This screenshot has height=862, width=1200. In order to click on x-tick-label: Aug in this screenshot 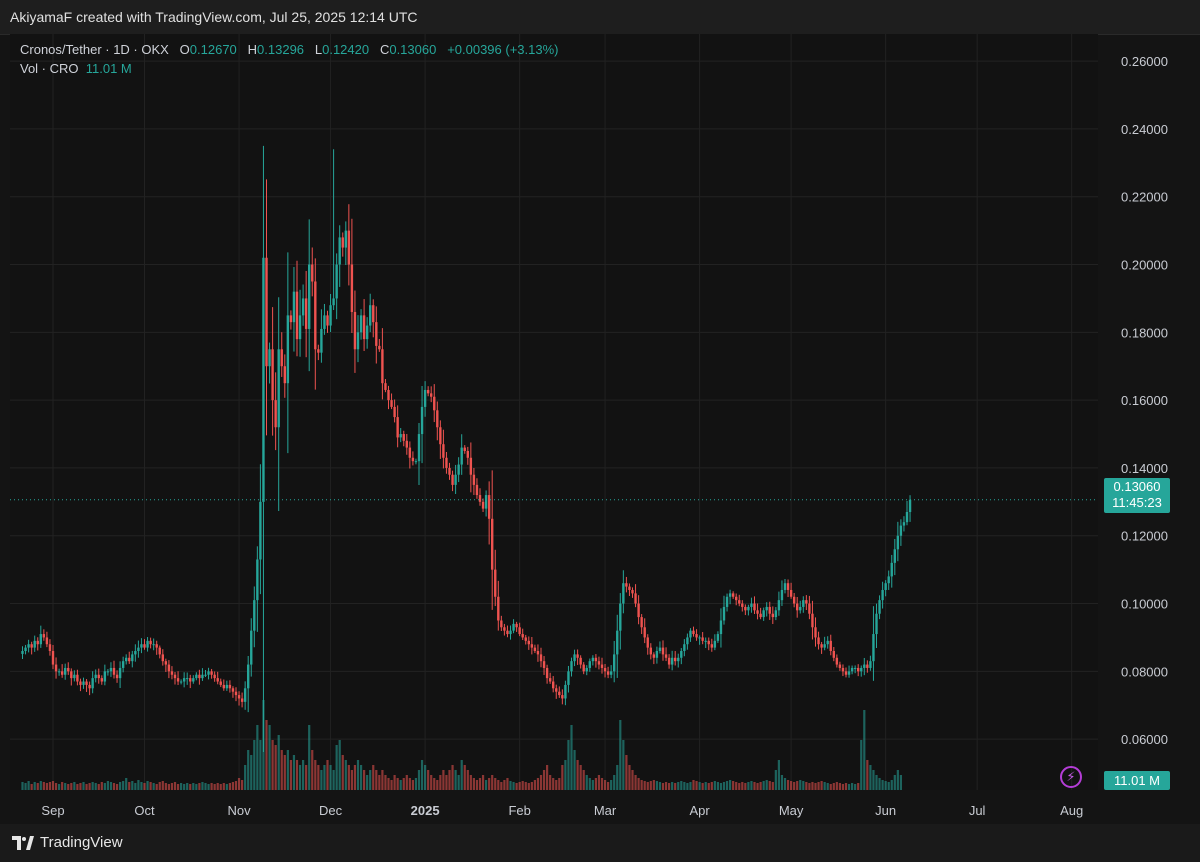, I will do `click(1071, 810)`.